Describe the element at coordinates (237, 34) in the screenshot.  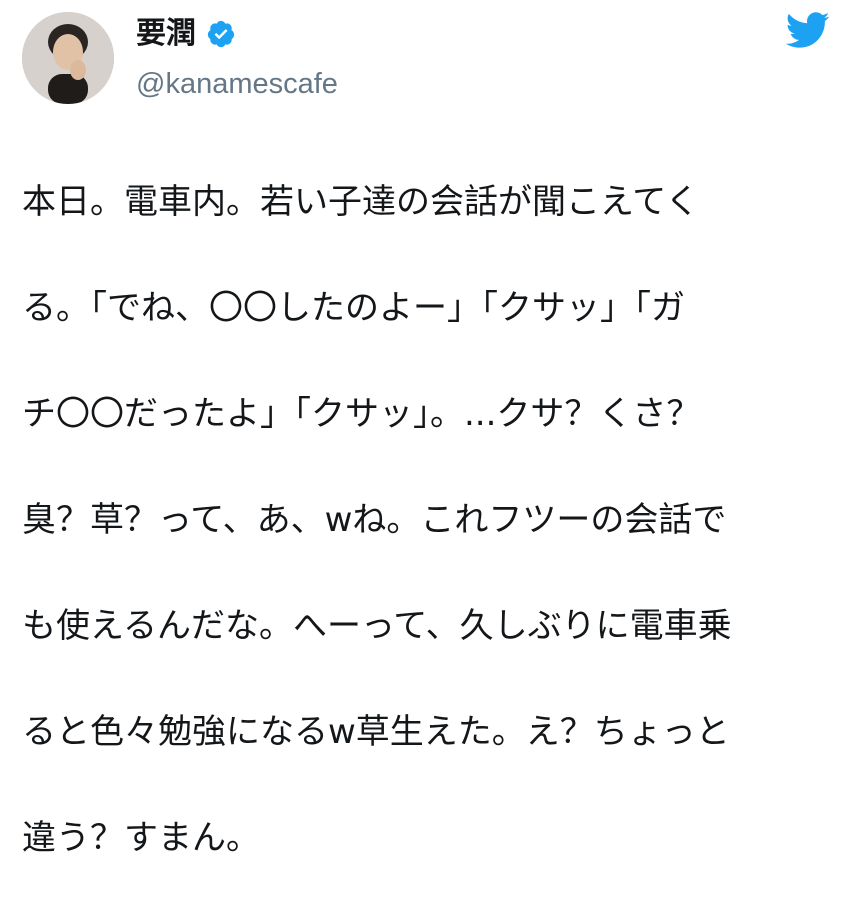
I see `name-row: 要潤` at that location.